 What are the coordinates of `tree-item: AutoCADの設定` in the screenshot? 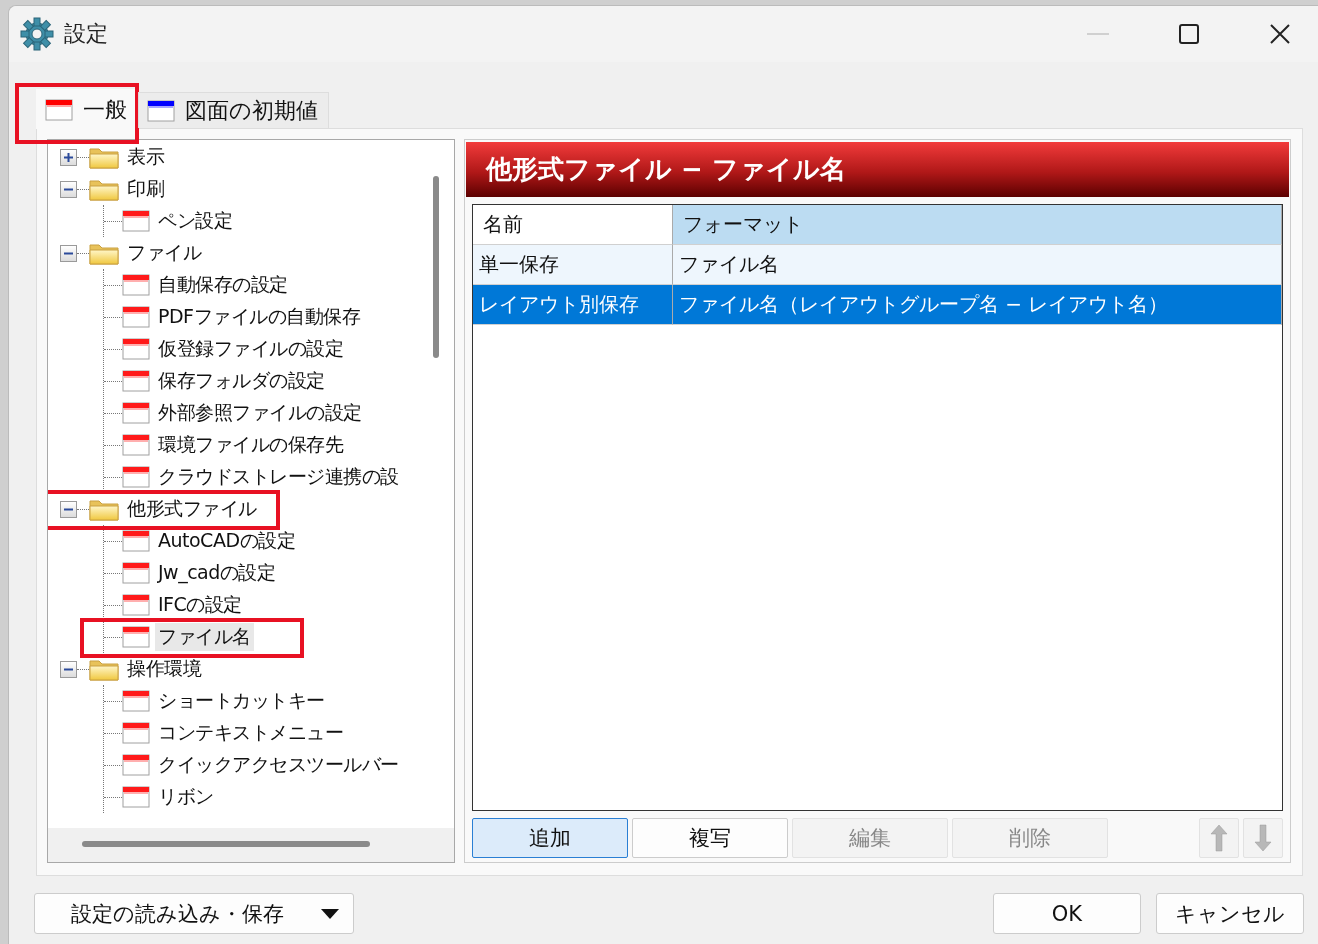 It's located at (226, 541).